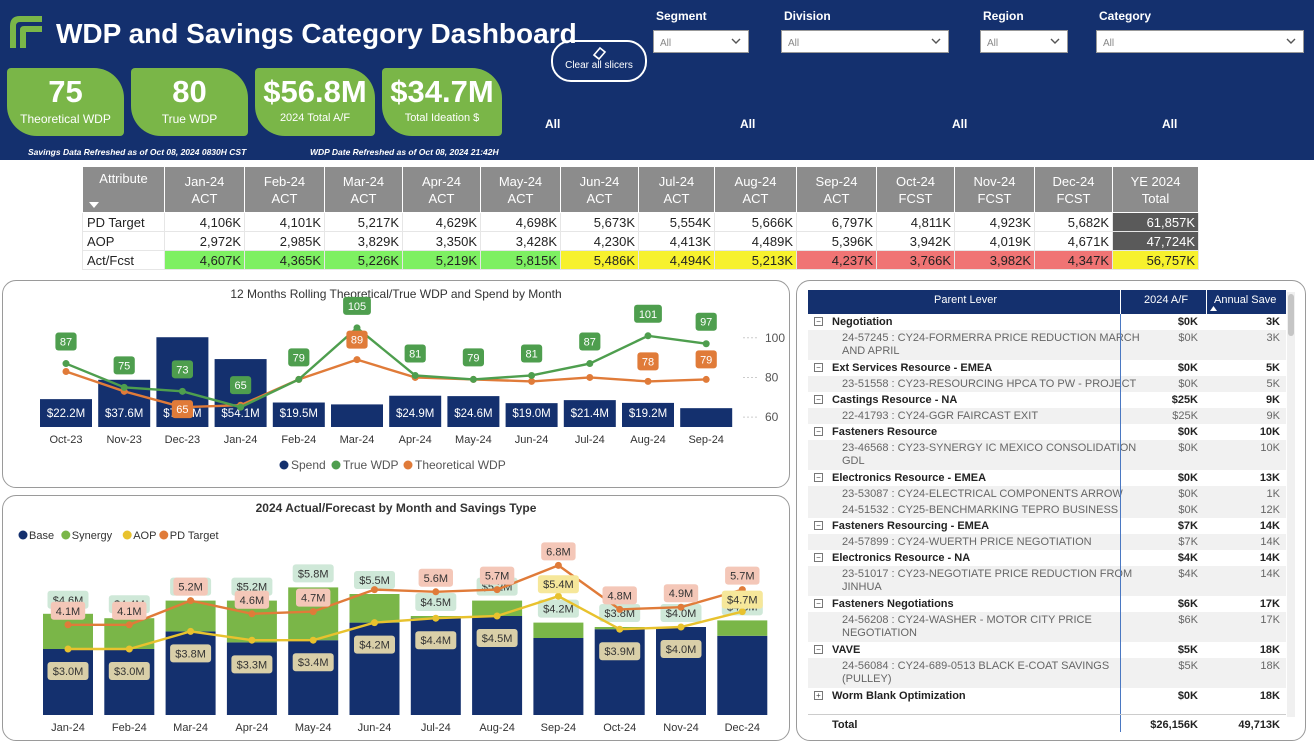  Describe the element at coordinates (836, 260) in the screenshot. I see `matrix-cell: 4,237K` at that location.